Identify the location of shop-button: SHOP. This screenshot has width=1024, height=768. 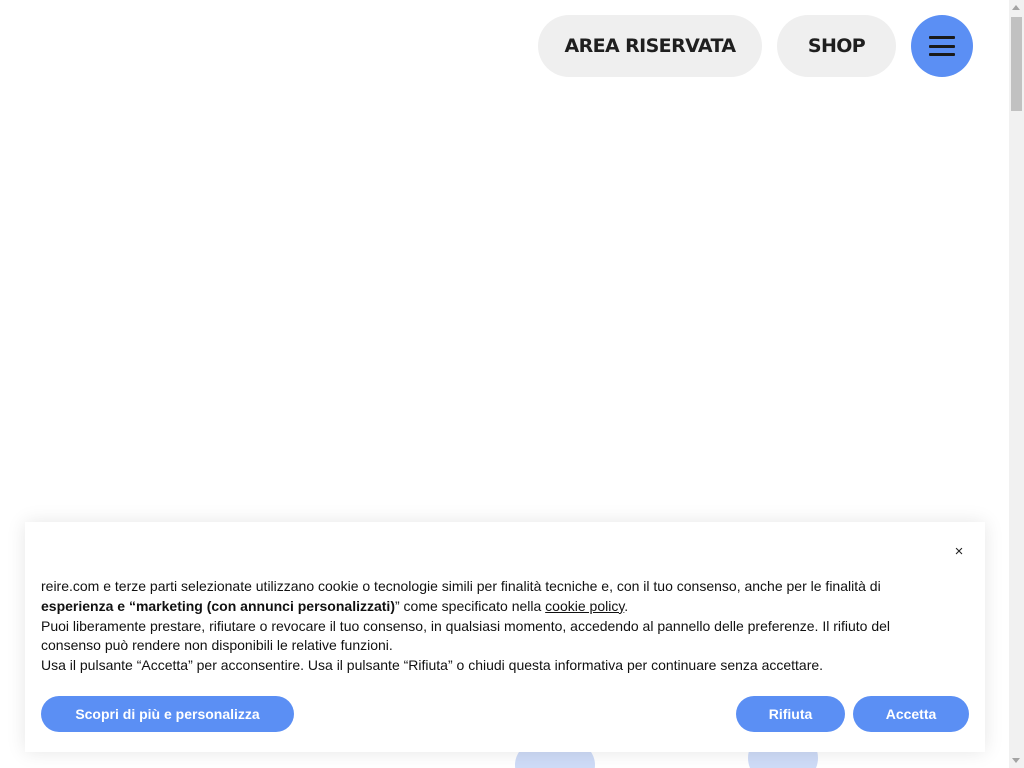
(836, 46).